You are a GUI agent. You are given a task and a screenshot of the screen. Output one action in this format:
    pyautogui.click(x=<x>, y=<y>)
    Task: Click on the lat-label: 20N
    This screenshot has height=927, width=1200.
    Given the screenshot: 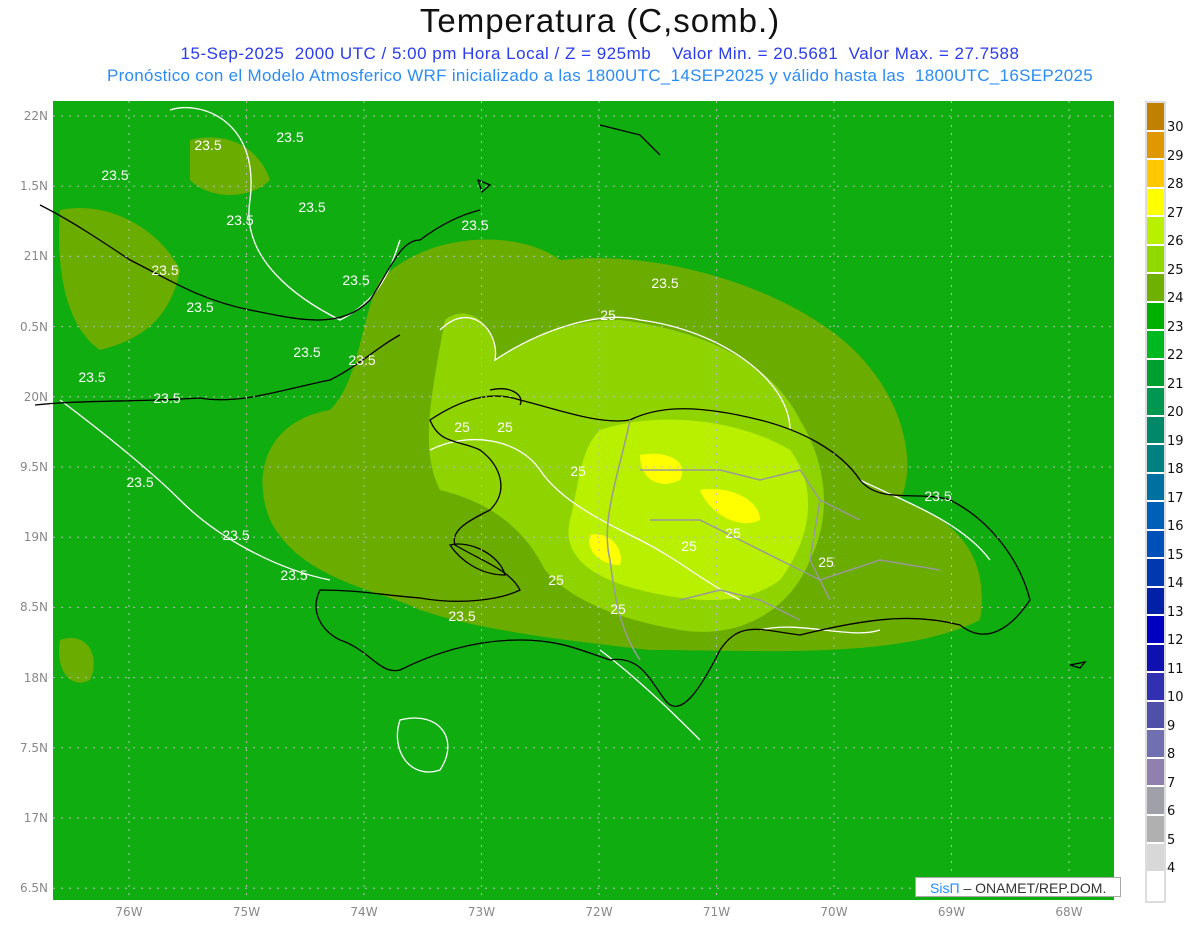 What is the action you would take?
    pyautogui.click(x=35, y=396)
    